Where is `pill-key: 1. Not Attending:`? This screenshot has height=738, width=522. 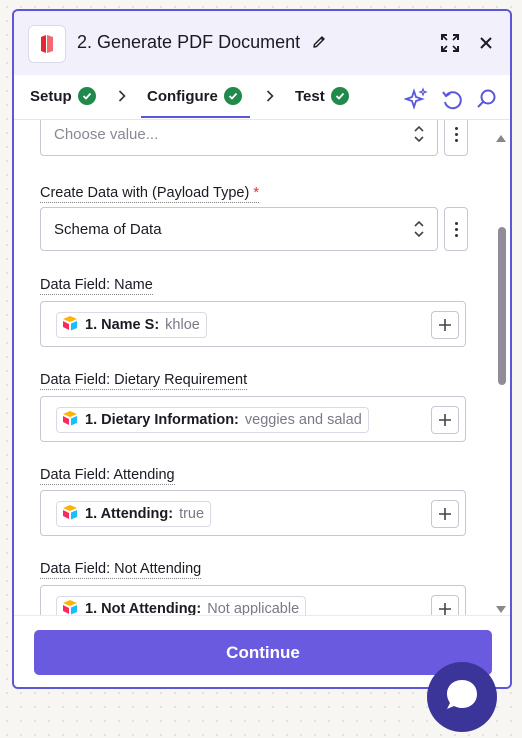
pill-key: 1. Not Attending: is located at coordinates (143, 608).